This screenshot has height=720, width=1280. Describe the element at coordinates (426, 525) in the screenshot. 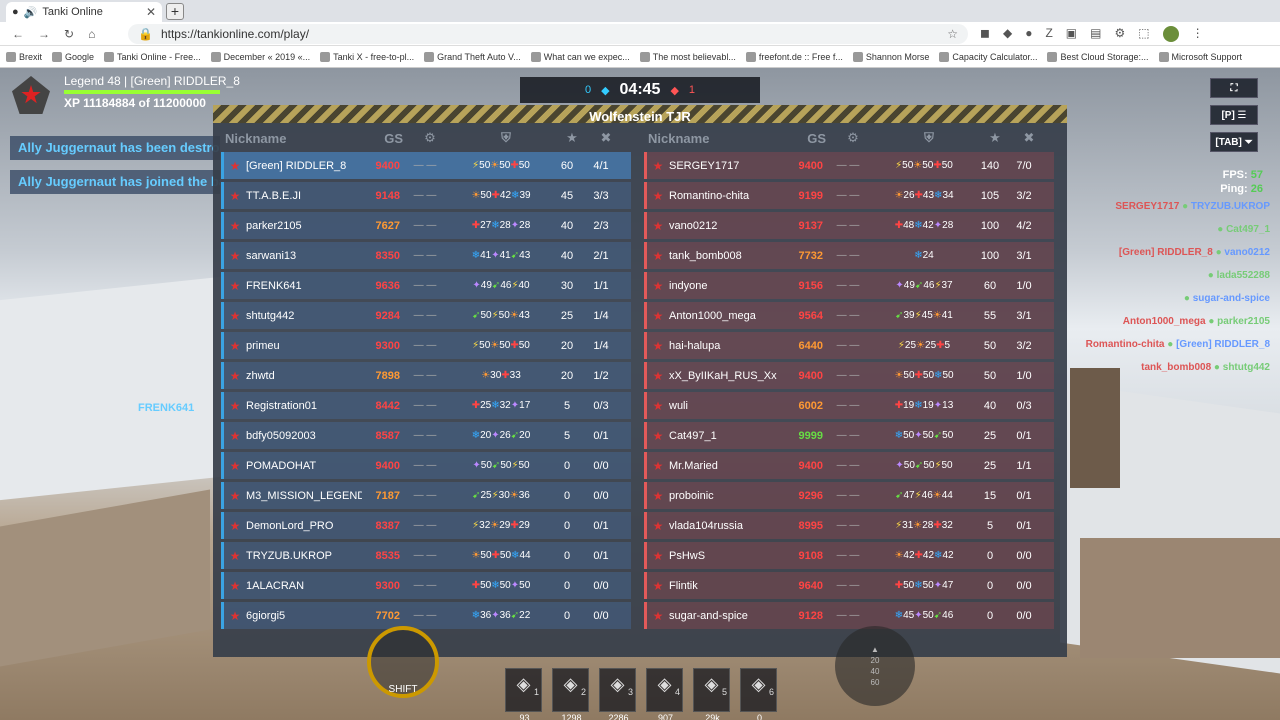

I see `player-row: ★ DemonLord_PRO 8387 — — ⚡32☀29✚29 0 0/1` at that location.